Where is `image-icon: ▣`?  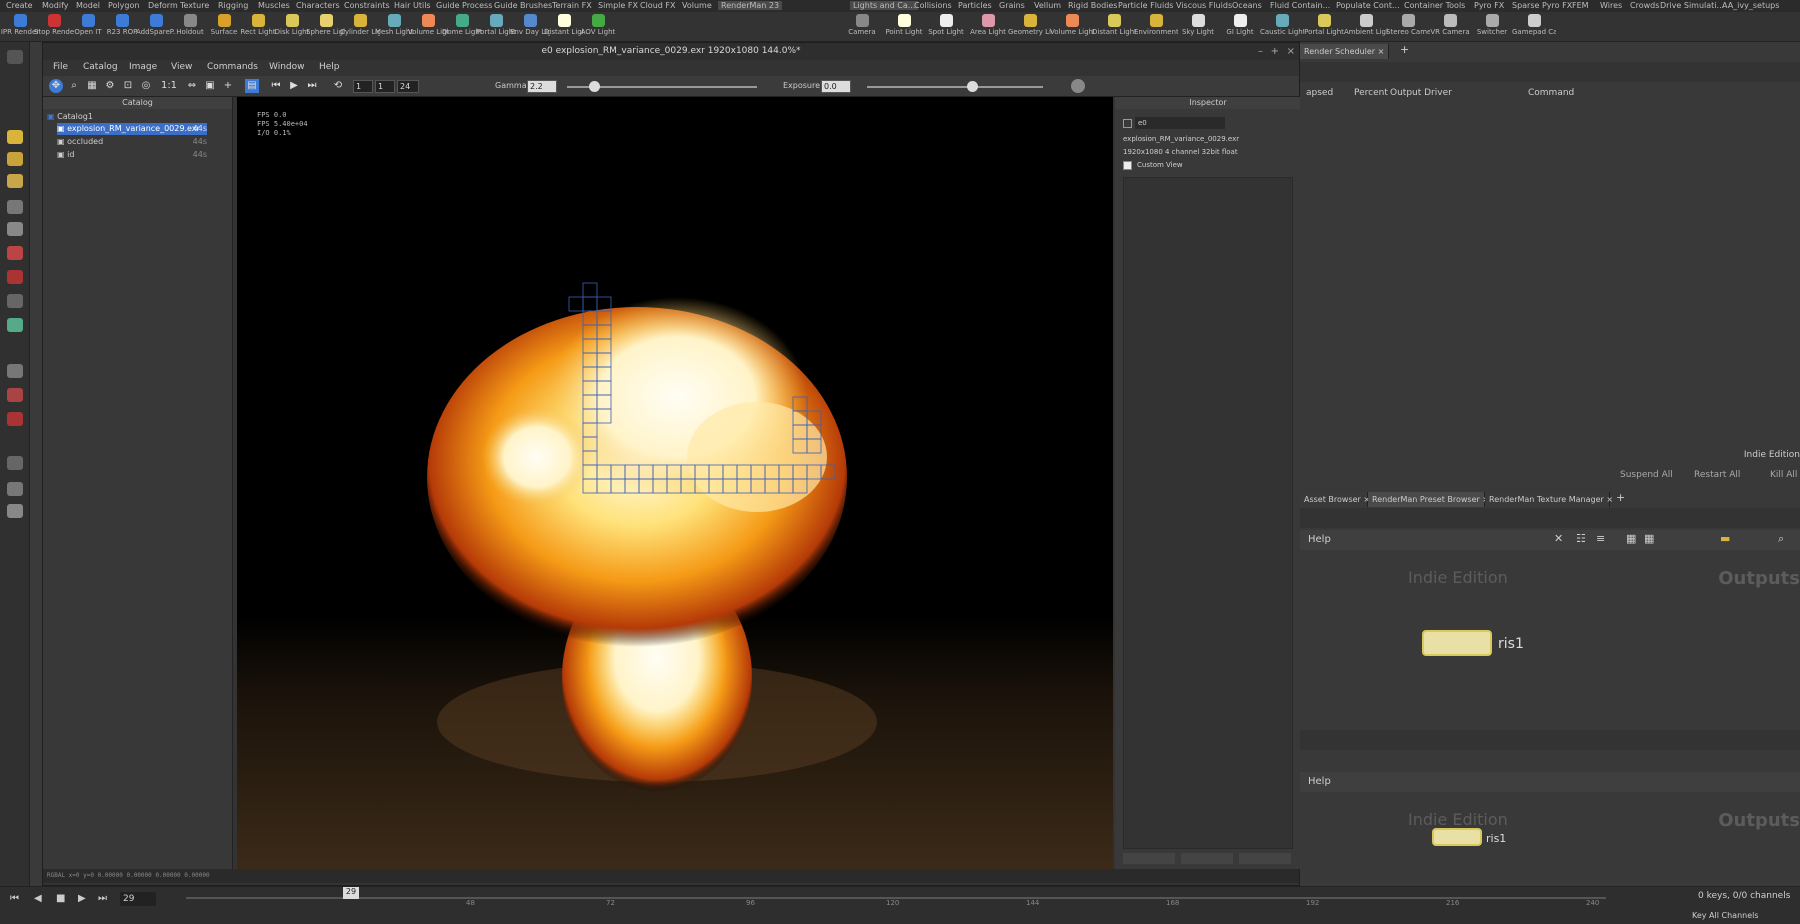 image-icon: ▣ is located at coordinates (210, 86).